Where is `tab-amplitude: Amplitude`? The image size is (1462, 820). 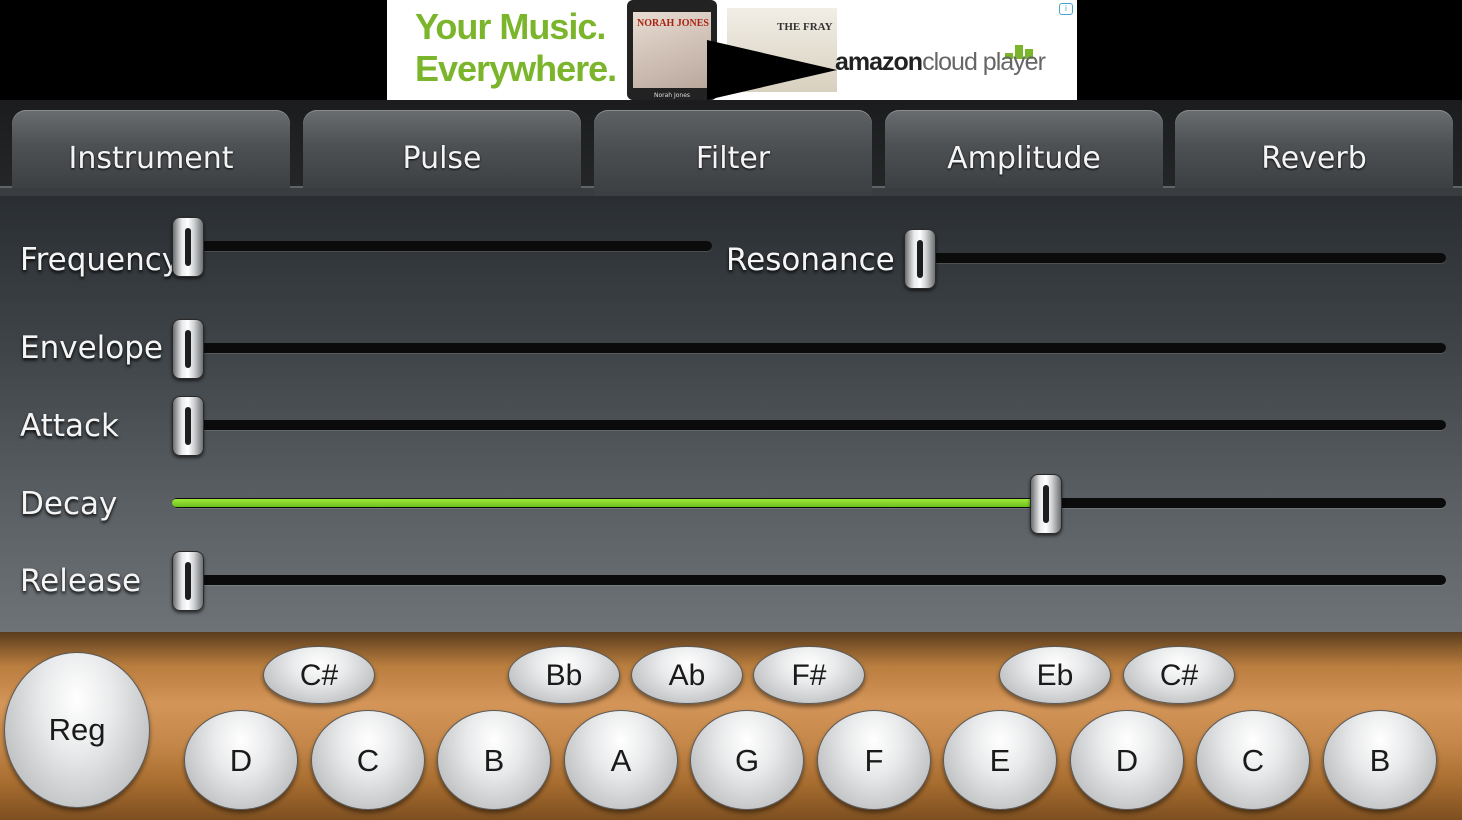 tab-amplitude: Amplitude is located at coordinates (1024, 149).